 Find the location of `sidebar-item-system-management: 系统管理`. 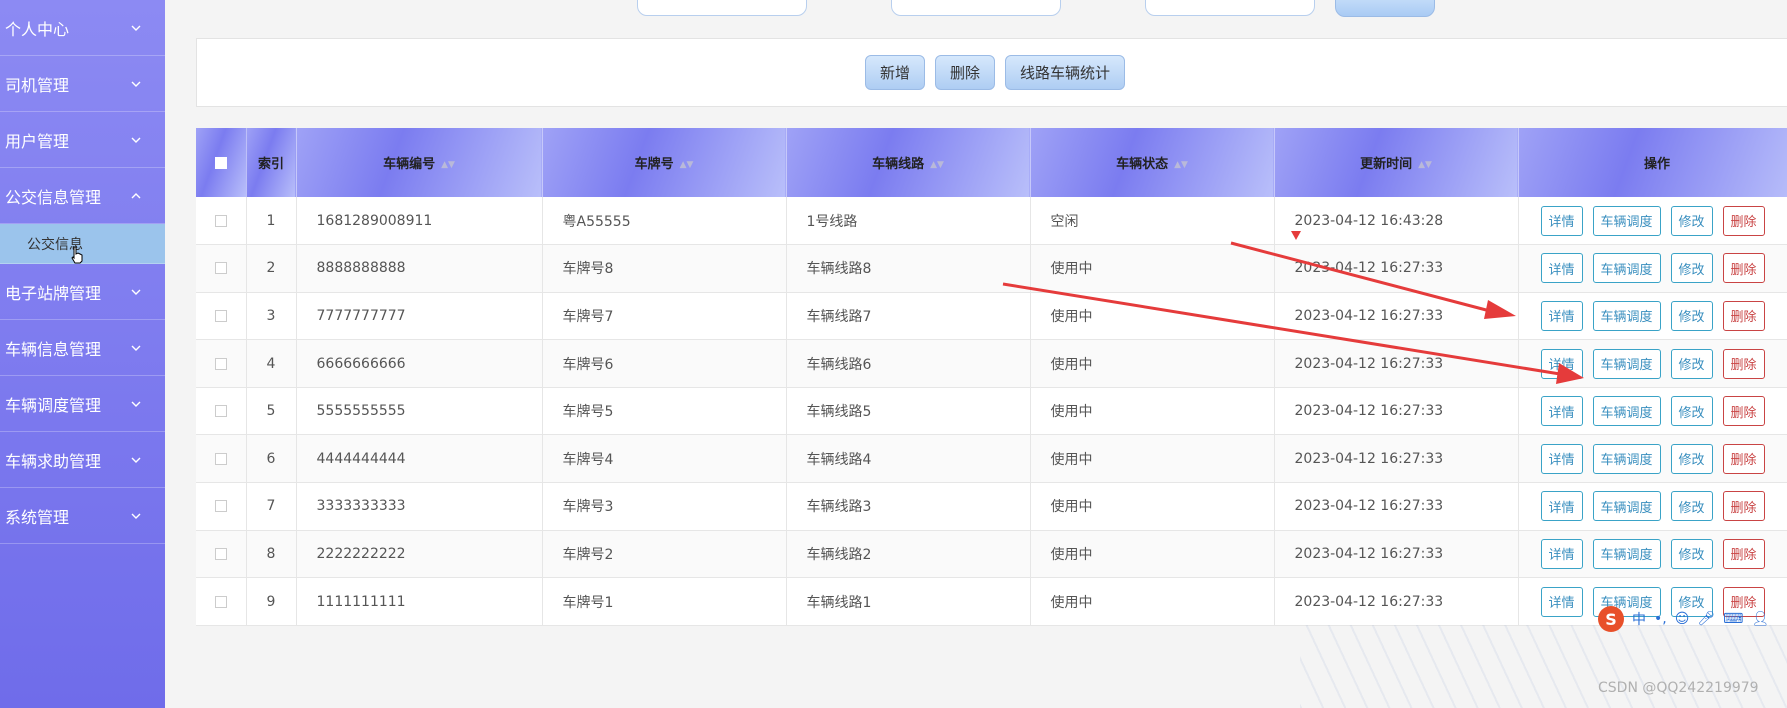

sidebar-item-system-management: 系统管理 is located at coordinates (82, 516).